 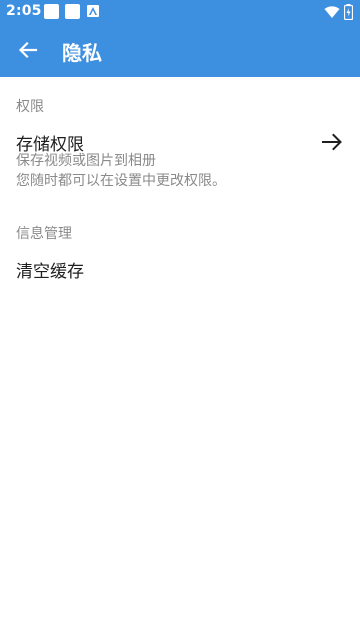 I want to click on storage-permission-note: 您随时都可以在设置中更改权限。, so click(x=121, y=181).